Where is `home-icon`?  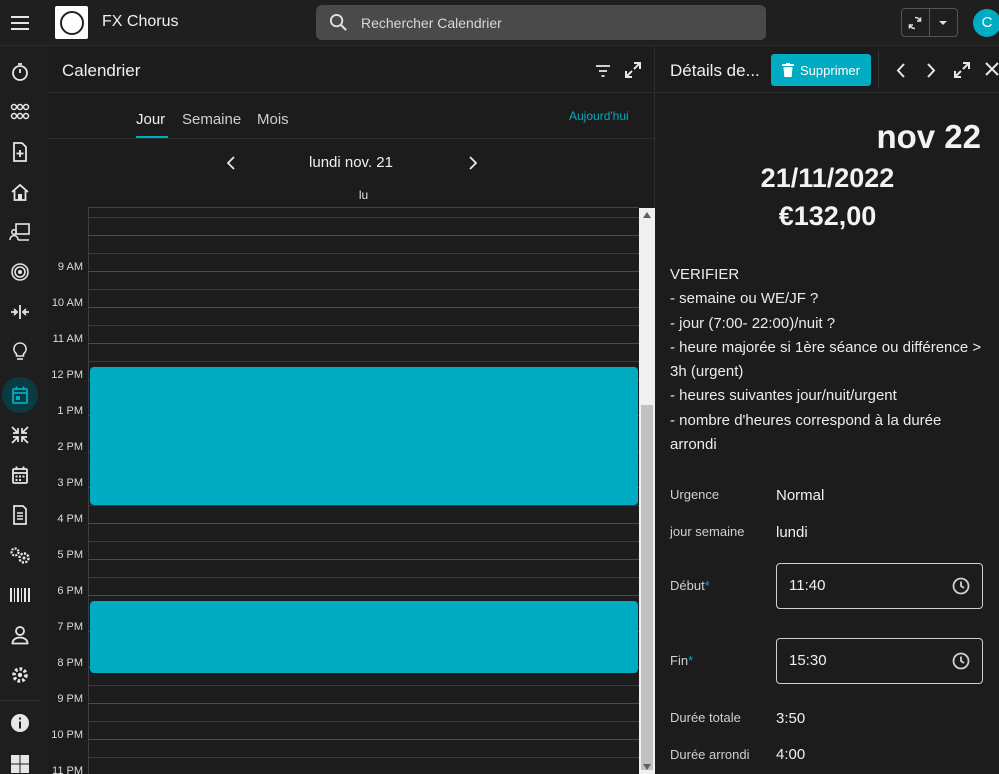
home-icon is located at coordinates (20, 192).